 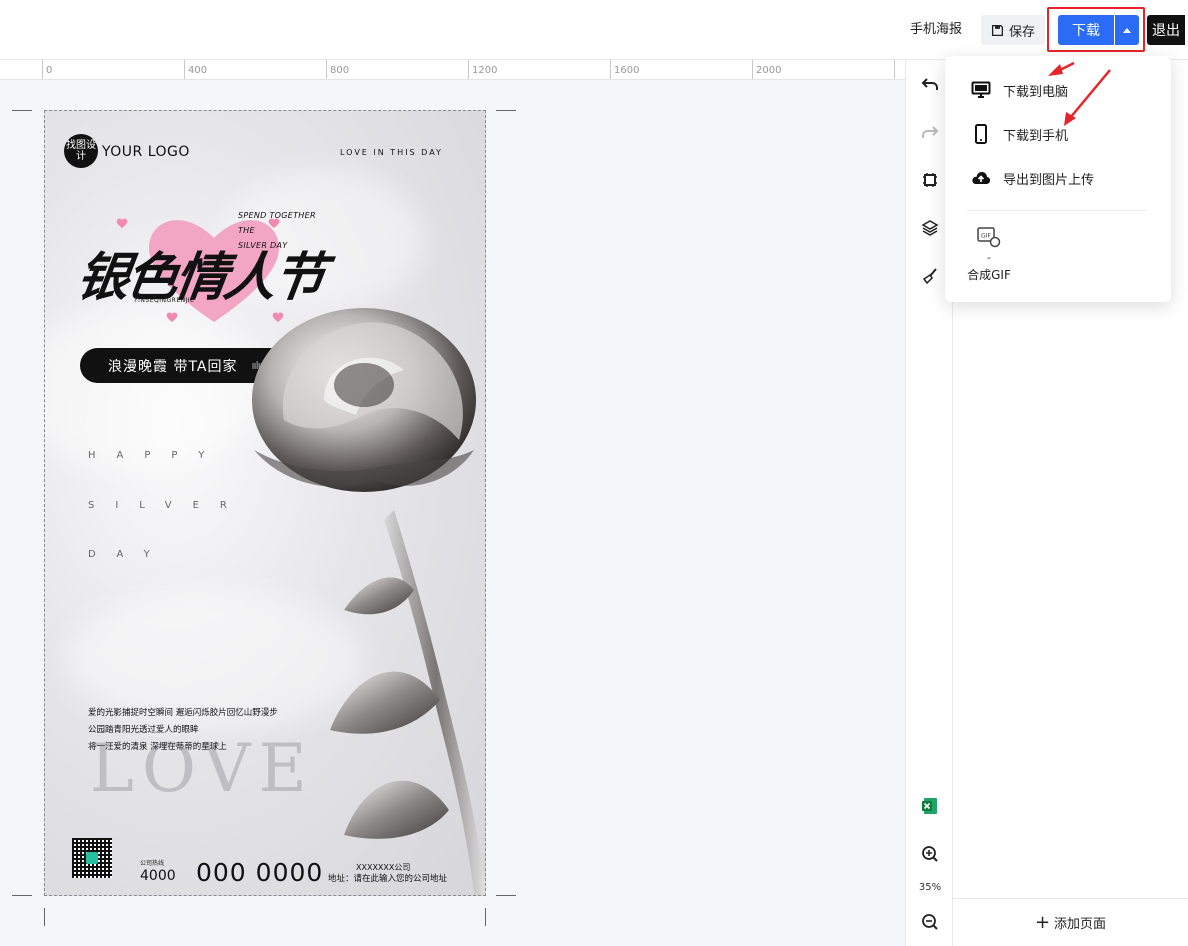 I want to click on gif-icon: GIF, so click(x=989, y=237).